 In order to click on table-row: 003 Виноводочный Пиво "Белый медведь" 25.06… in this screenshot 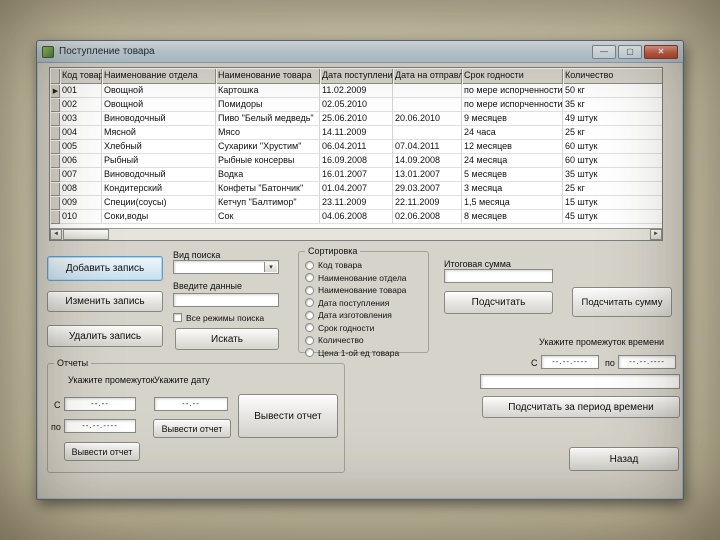, I will do `click(356, 119)`.